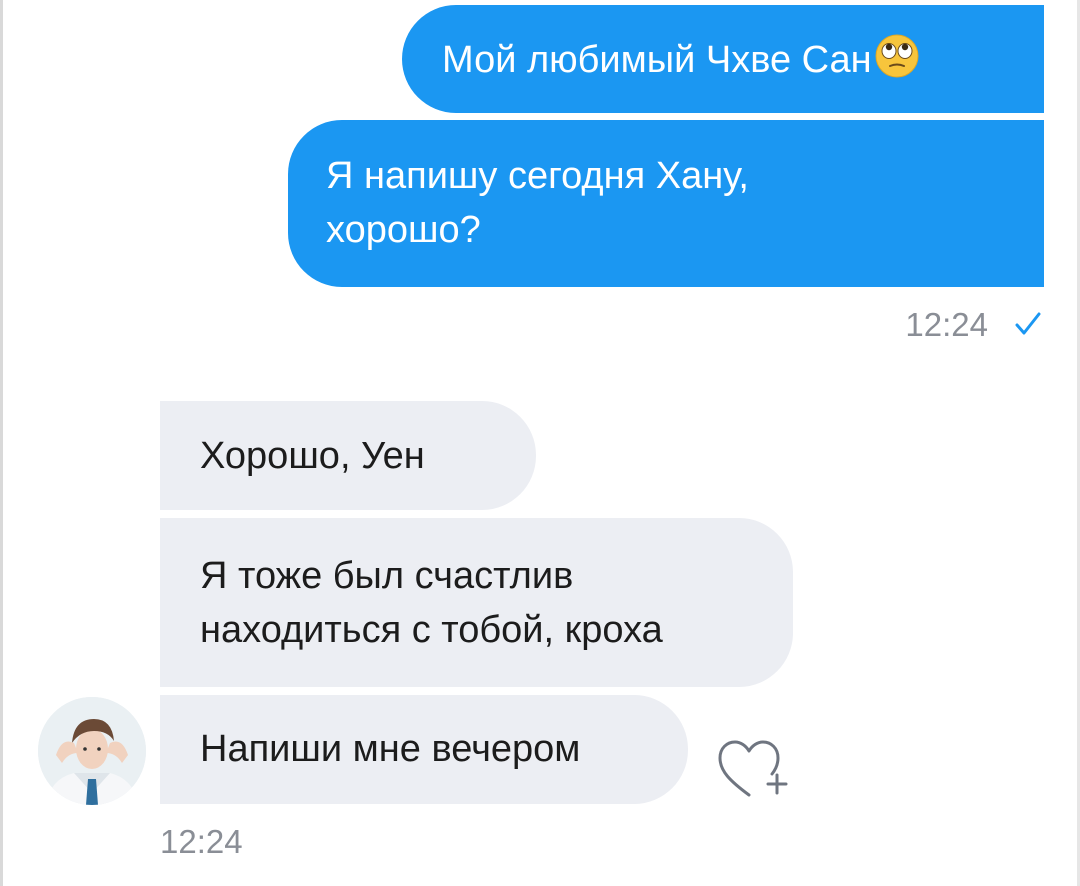  I want to click on message-text-line: Я напишу сегодня Хану,, so click(537, 176).